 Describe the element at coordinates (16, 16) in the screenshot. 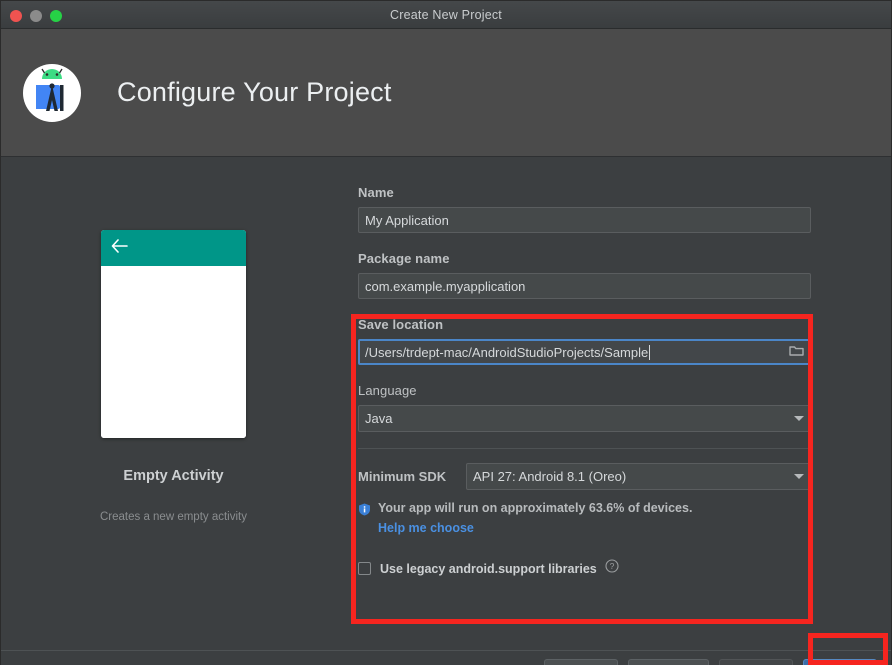

I see `close-window-button` at that location.